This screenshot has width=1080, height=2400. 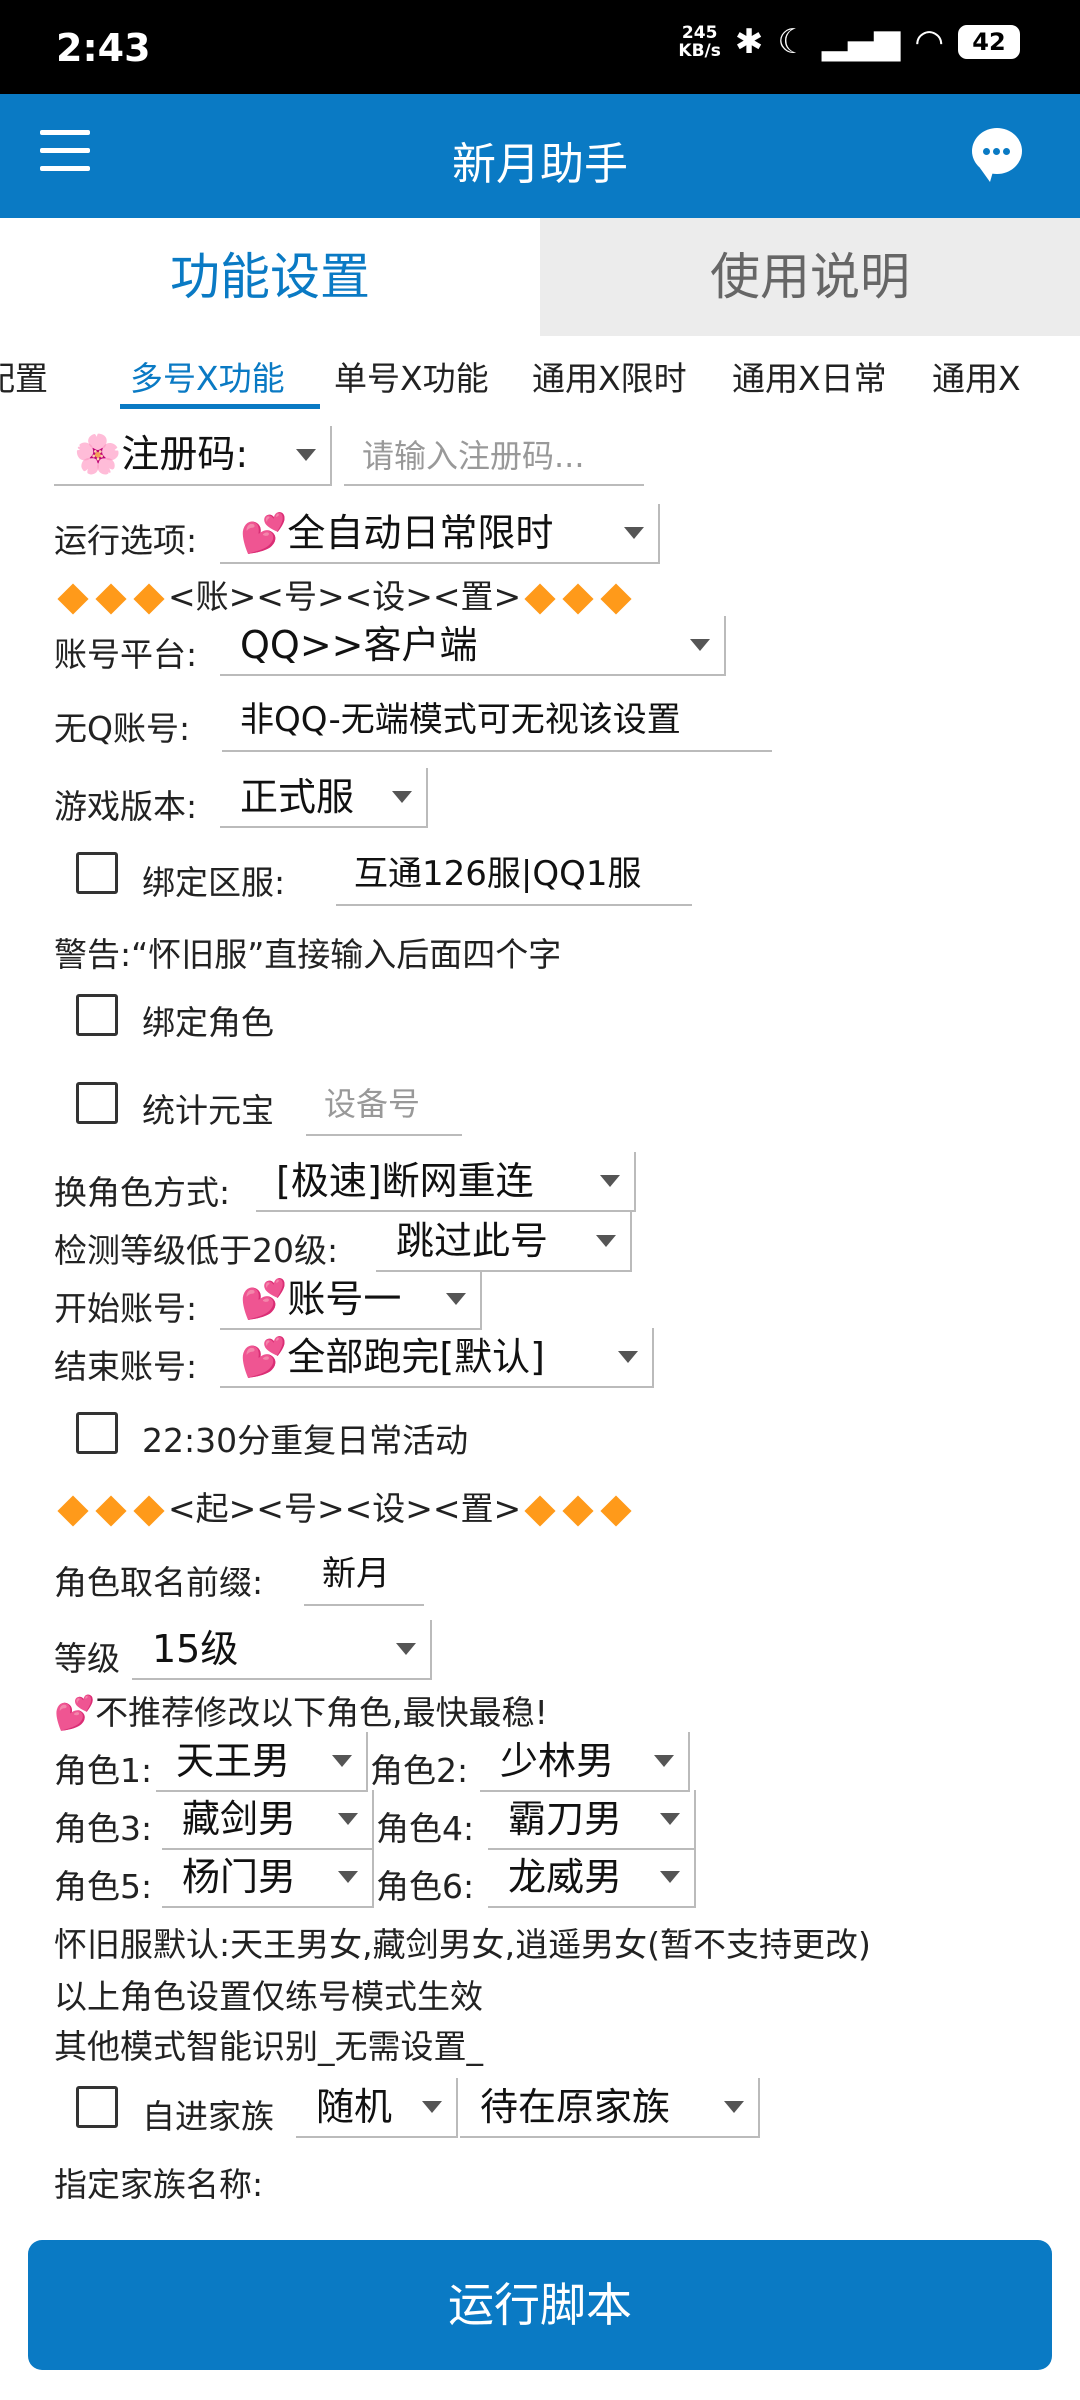 What do you see at coordinates (103, 1886) in the screenshot?
I see `role5-label: 角色5:` at bounding box center [103, 1886].